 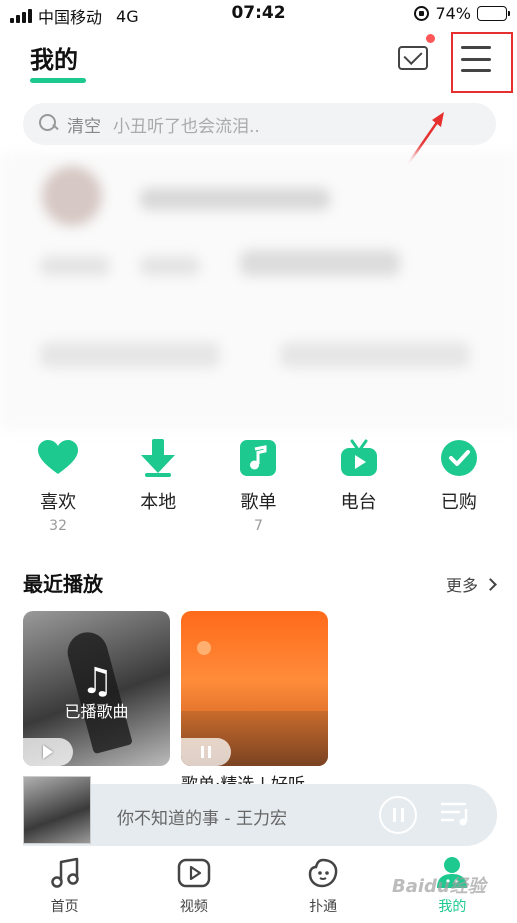 I want to click on status-bar: 中国移动 4G 07:42 74%, so click(x=258, y=14).